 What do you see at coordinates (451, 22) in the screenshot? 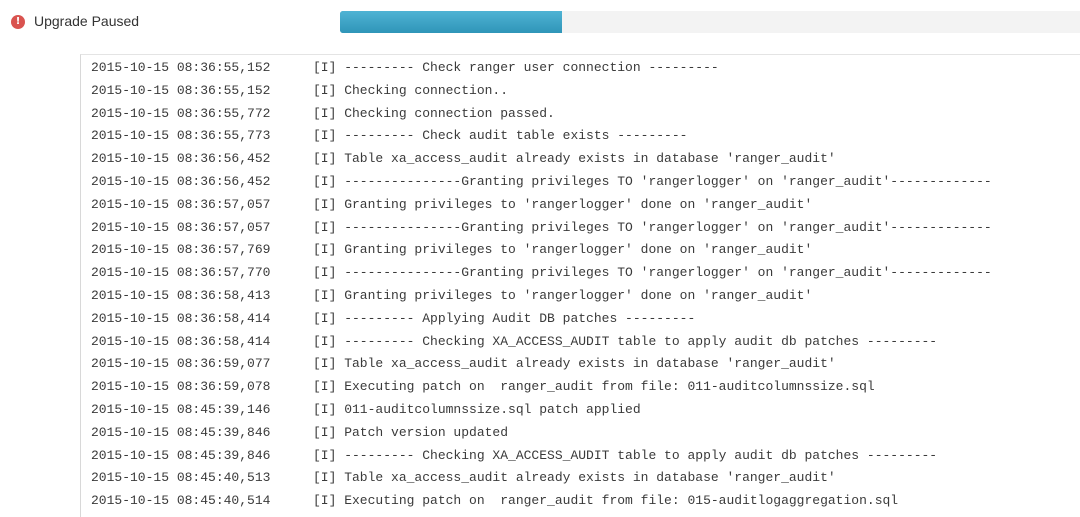
I see `upgrade-progress-fill` at bounding box center [451, 22].